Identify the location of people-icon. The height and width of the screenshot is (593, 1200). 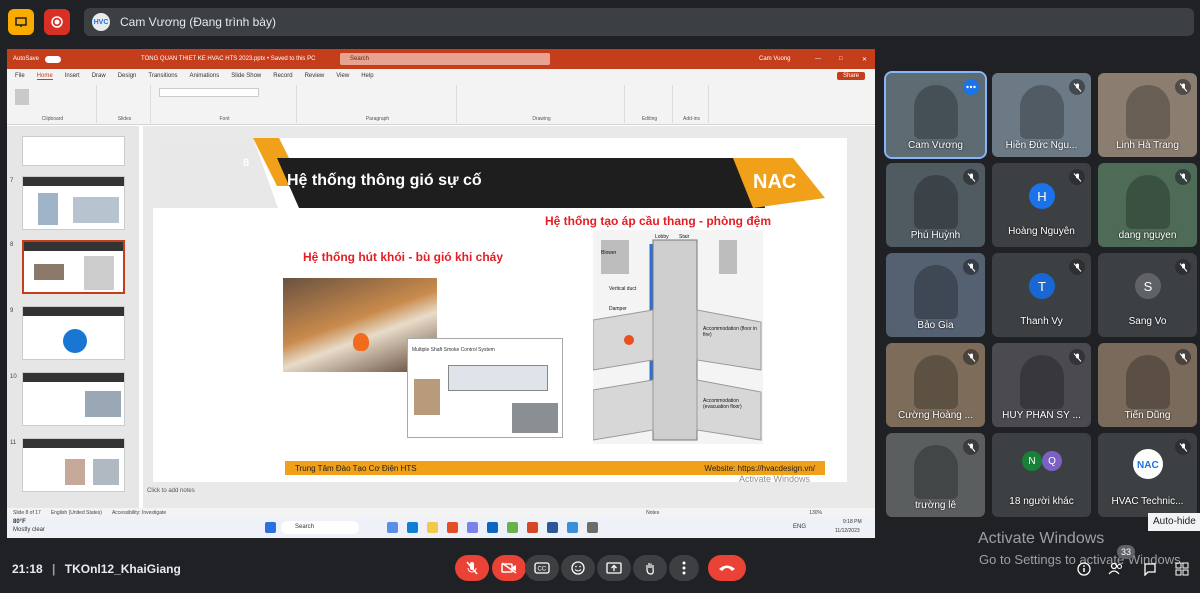
(1116, 569).